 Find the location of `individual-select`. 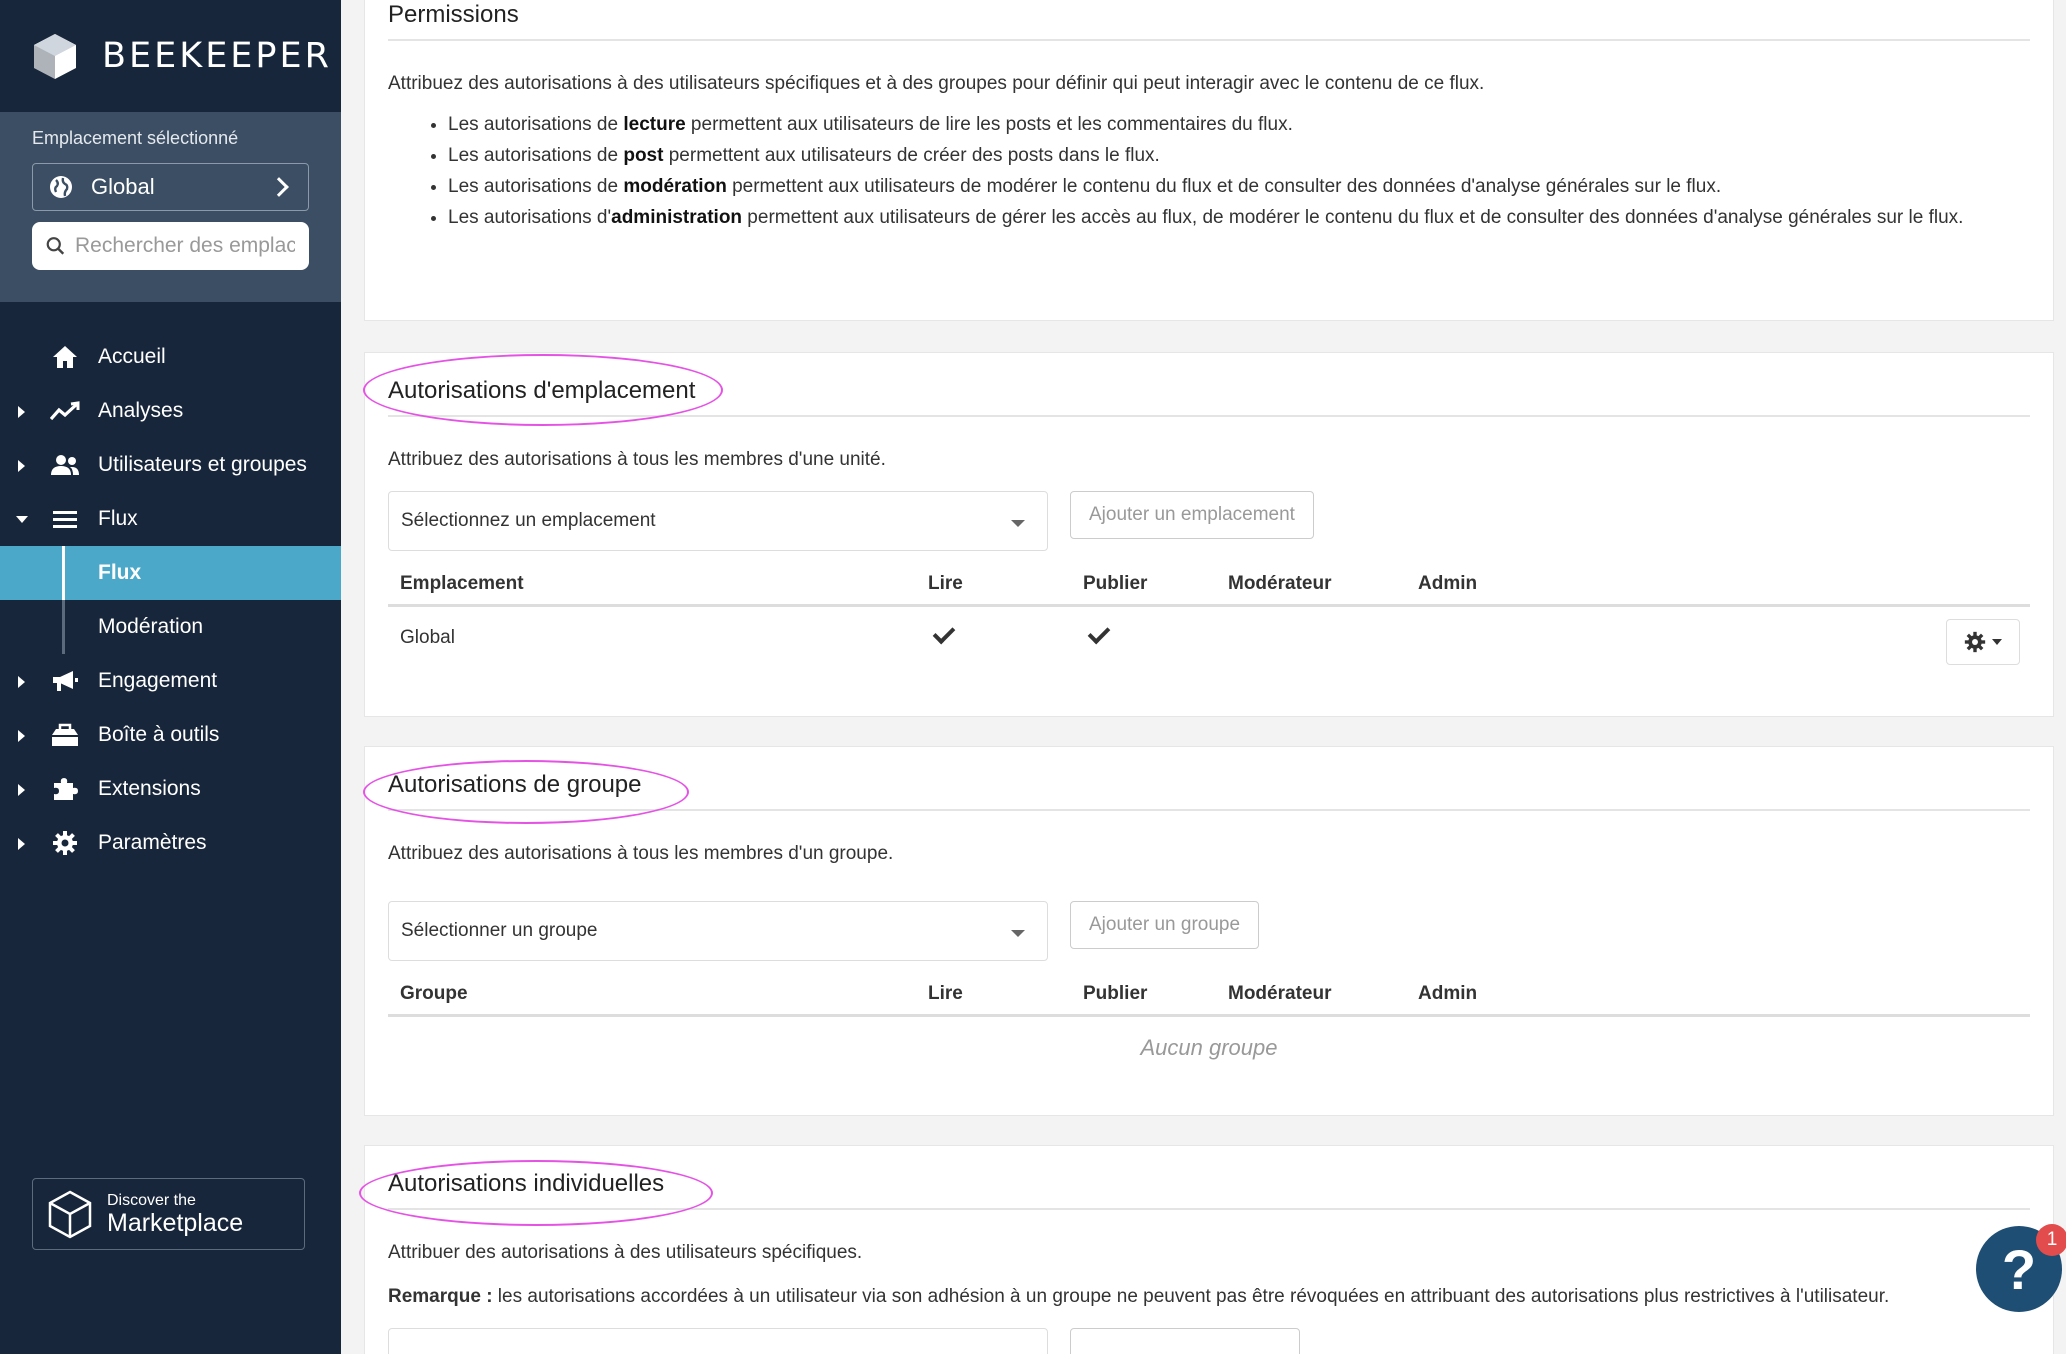

individual-select is located at coordinates (718, 1341).